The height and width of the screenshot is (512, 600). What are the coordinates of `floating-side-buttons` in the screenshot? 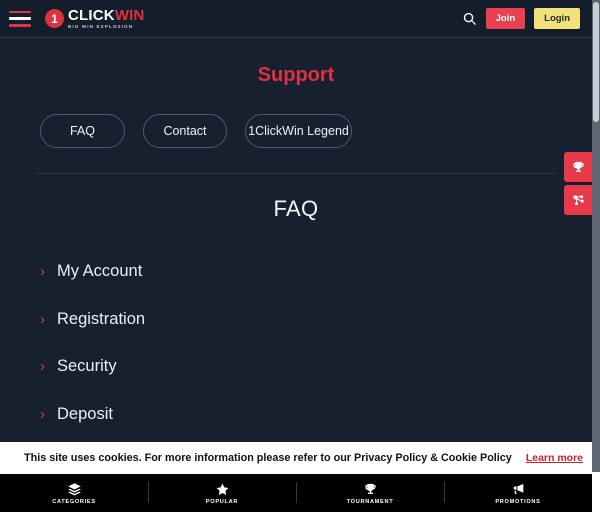 It's located at (578, 183).